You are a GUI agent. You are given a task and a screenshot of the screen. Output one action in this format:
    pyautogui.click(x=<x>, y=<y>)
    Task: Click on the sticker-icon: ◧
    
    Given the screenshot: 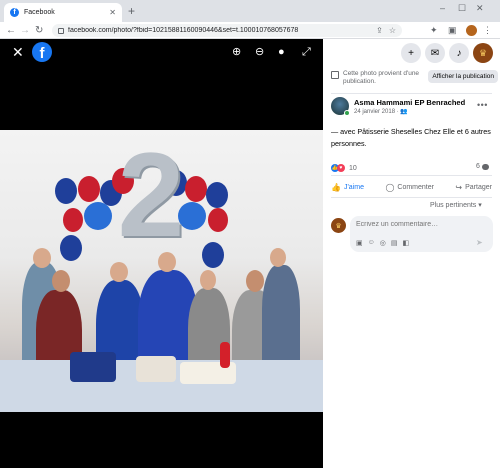 What is the action you would take?
    pyautogui.click(x=406, y=243)
    